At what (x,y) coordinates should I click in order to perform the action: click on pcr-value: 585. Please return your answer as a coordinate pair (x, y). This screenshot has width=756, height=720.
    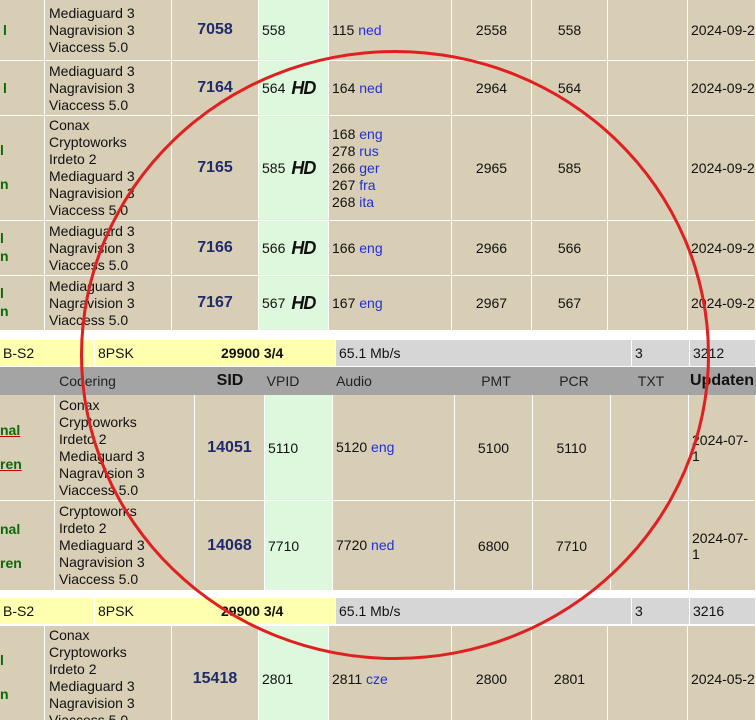
    Looking at the image, I should click on (569, 168).